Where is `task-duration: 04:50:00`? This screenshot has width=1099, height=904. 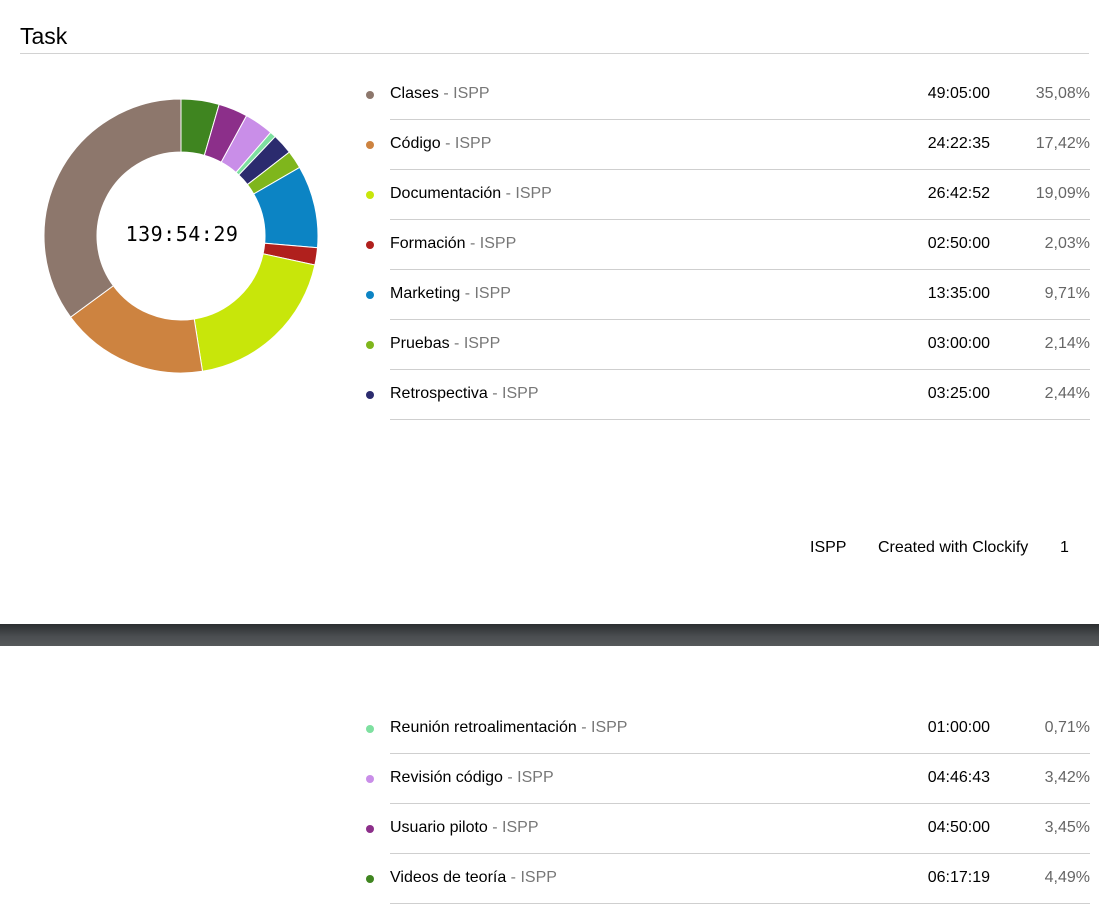
task-duration: 04:50:00 is located at coordinates (958, 827).